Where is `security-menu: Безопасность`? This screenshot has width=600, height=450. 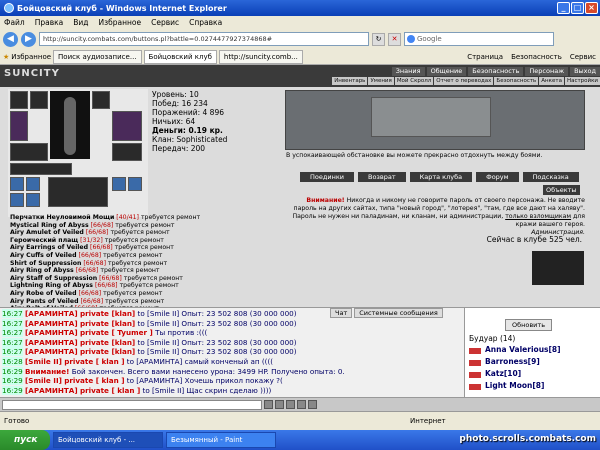 security-menu: Безопасность is located at coordinates (536, 57).